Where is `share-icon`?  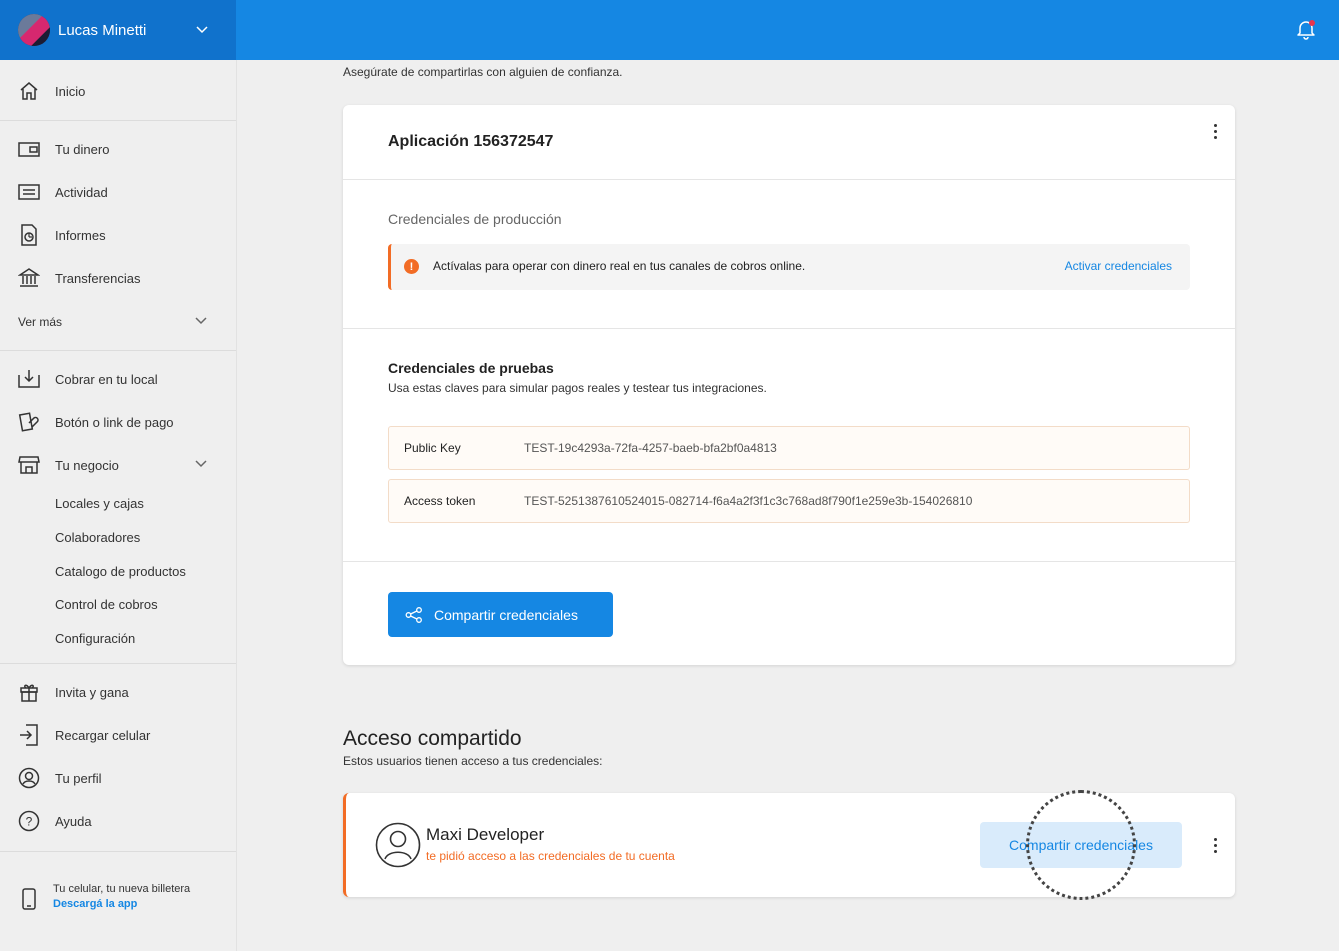 share-icon is located at coordinates (414, 614).